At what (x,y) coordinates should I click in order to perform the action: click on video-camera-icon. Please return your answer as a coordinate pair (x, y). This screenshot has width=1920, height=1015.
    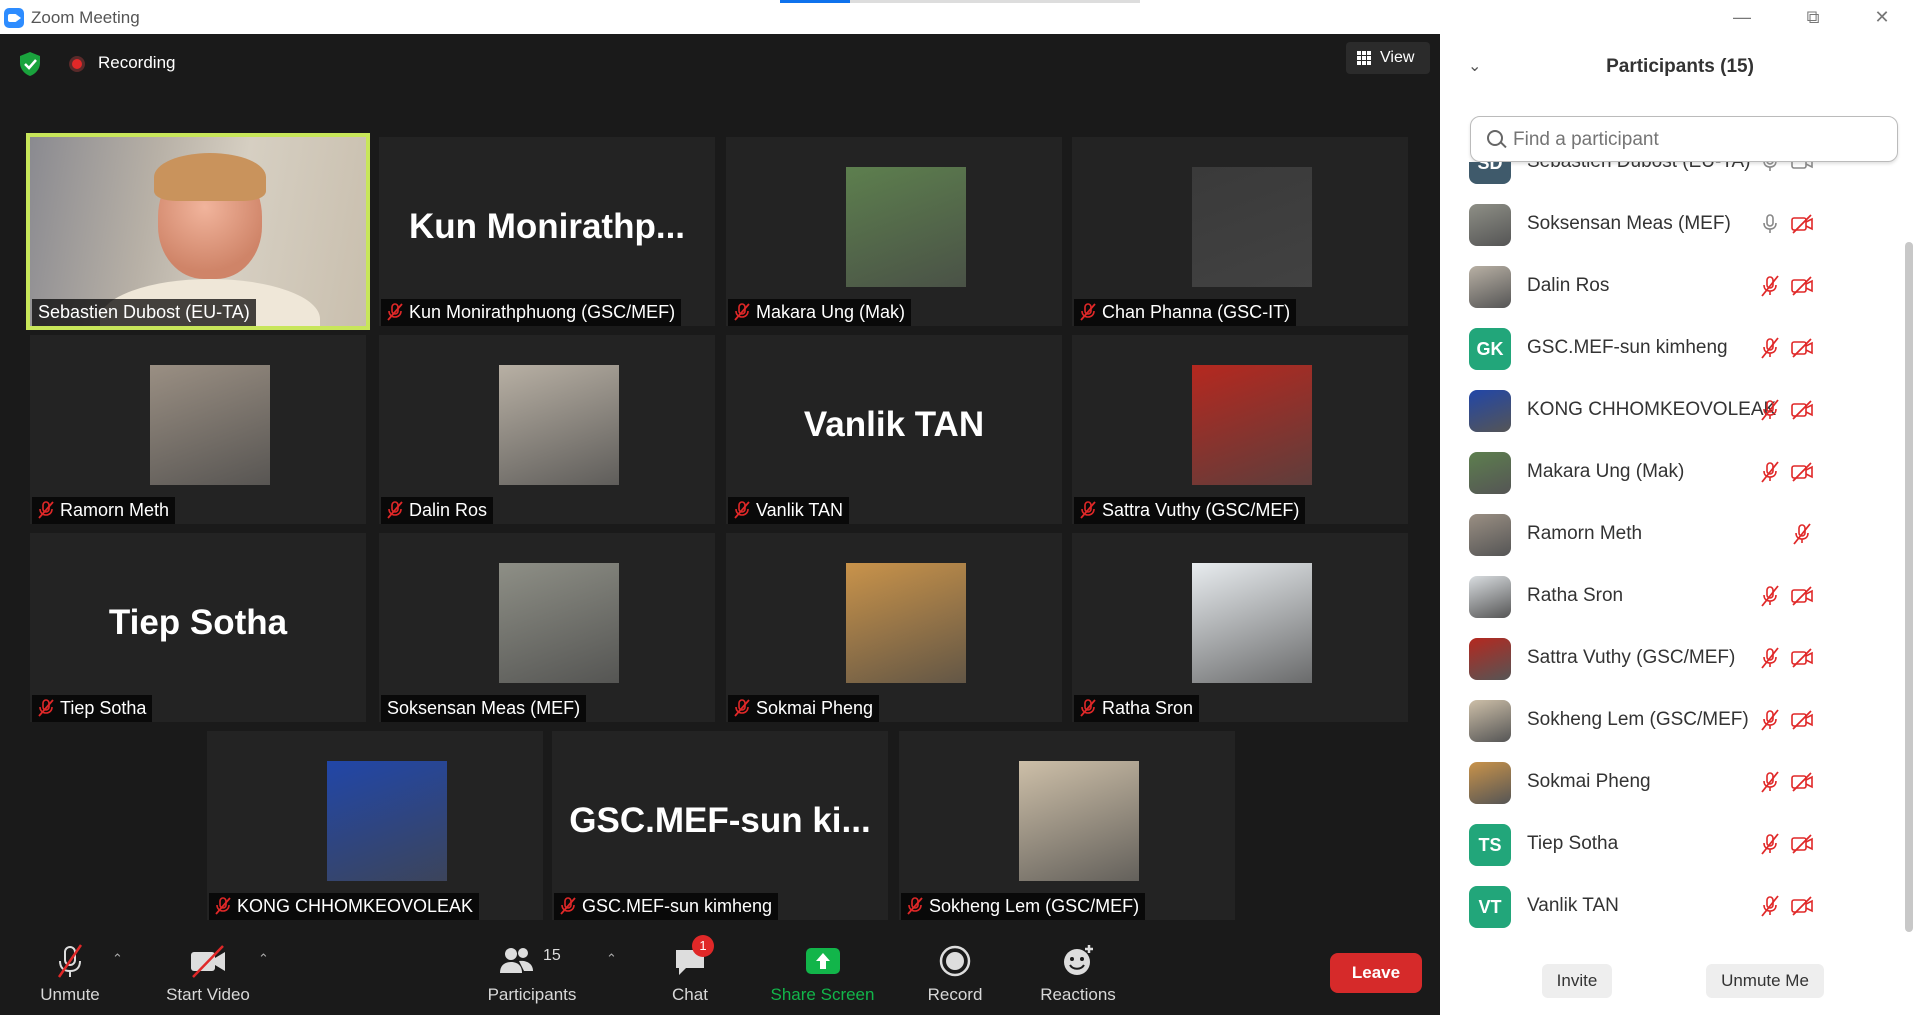
    Looking at the image, I should click on (1802, 168).